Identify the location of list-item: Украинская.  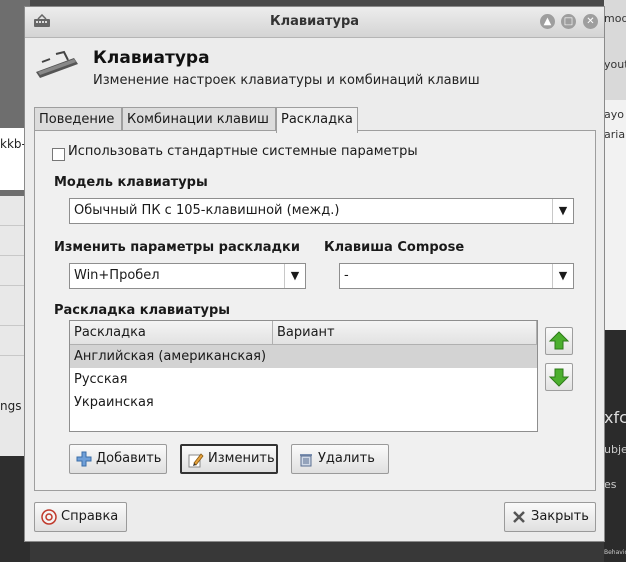
(303, 402).